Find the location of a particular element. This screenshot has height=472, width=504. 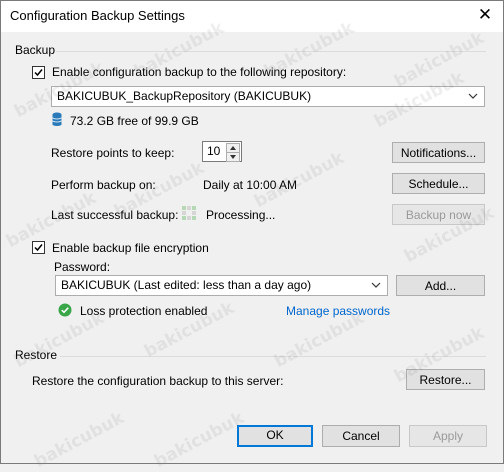

restore-points-stepper: 10 is located at coordinates (222, 151).